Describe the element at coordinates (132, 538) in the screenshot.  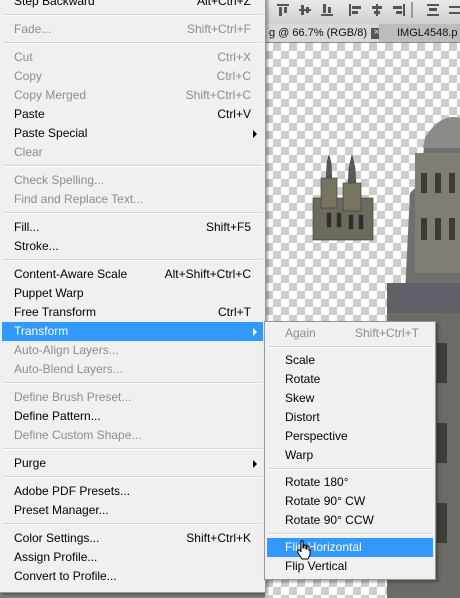
I see `menu-item-color-settings: Color Settings... Shift+Ctrl+K` at that location.